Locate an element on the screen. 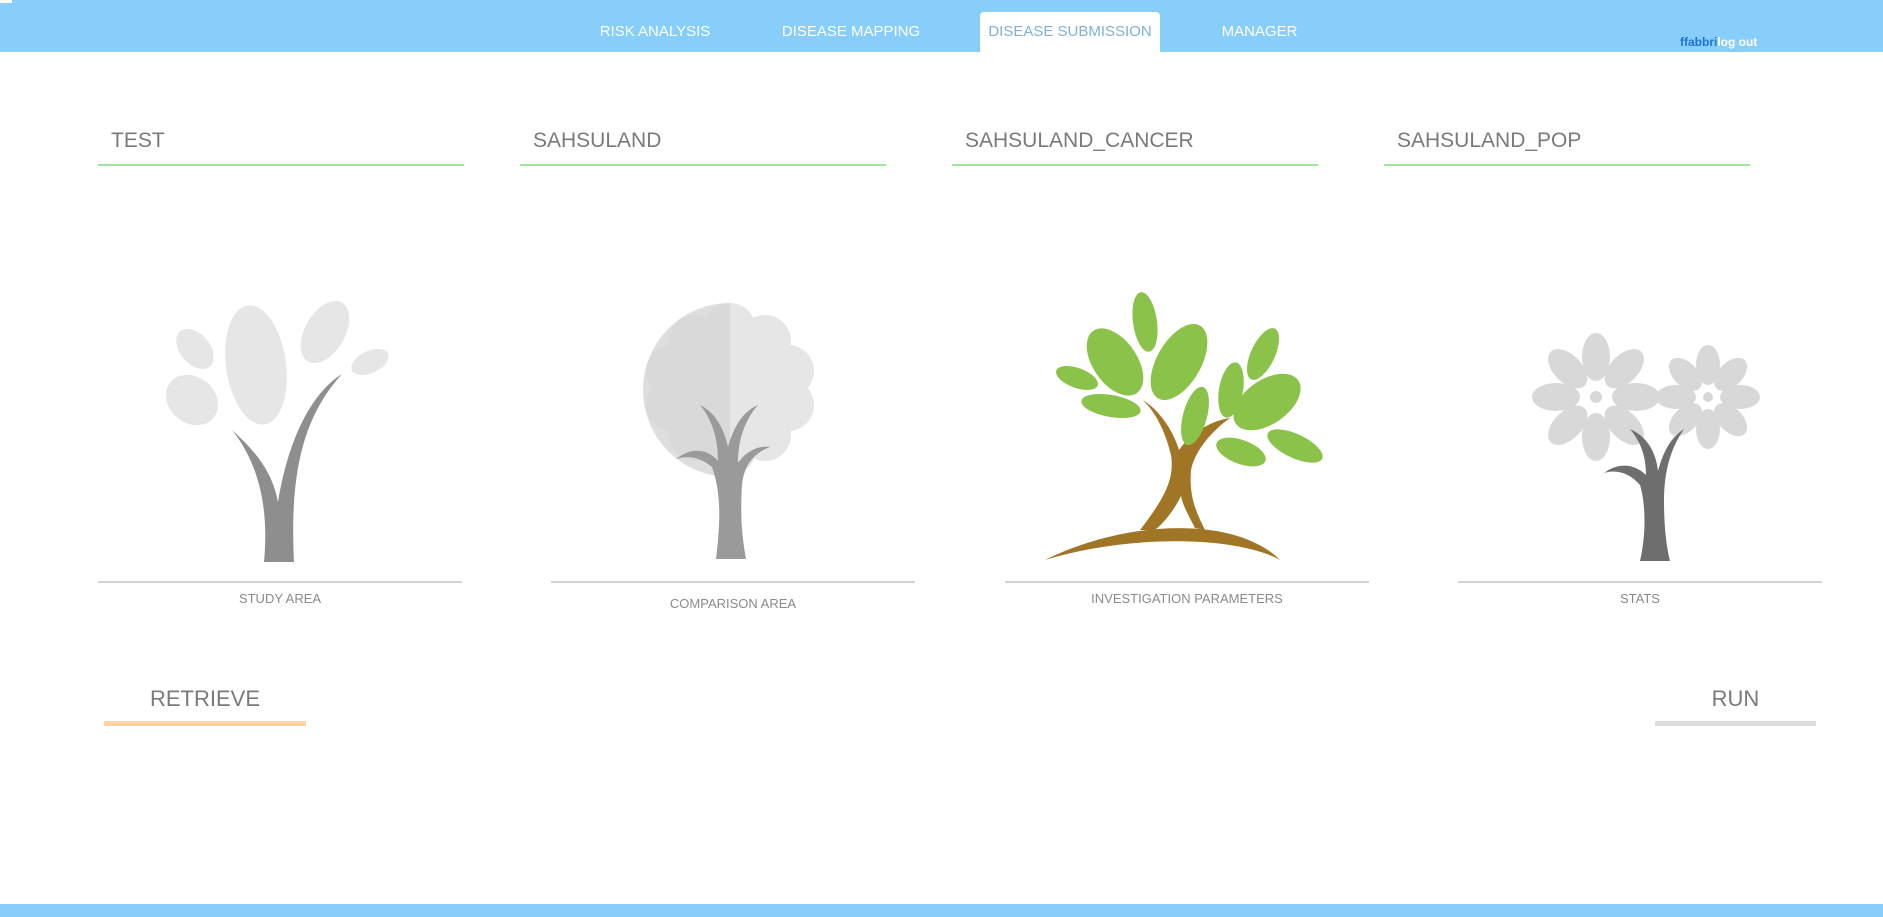 This screenshot has width=1883, height=917. step-label-comparison-area: COMPARISON AREA is located at coordinates (733, 603).